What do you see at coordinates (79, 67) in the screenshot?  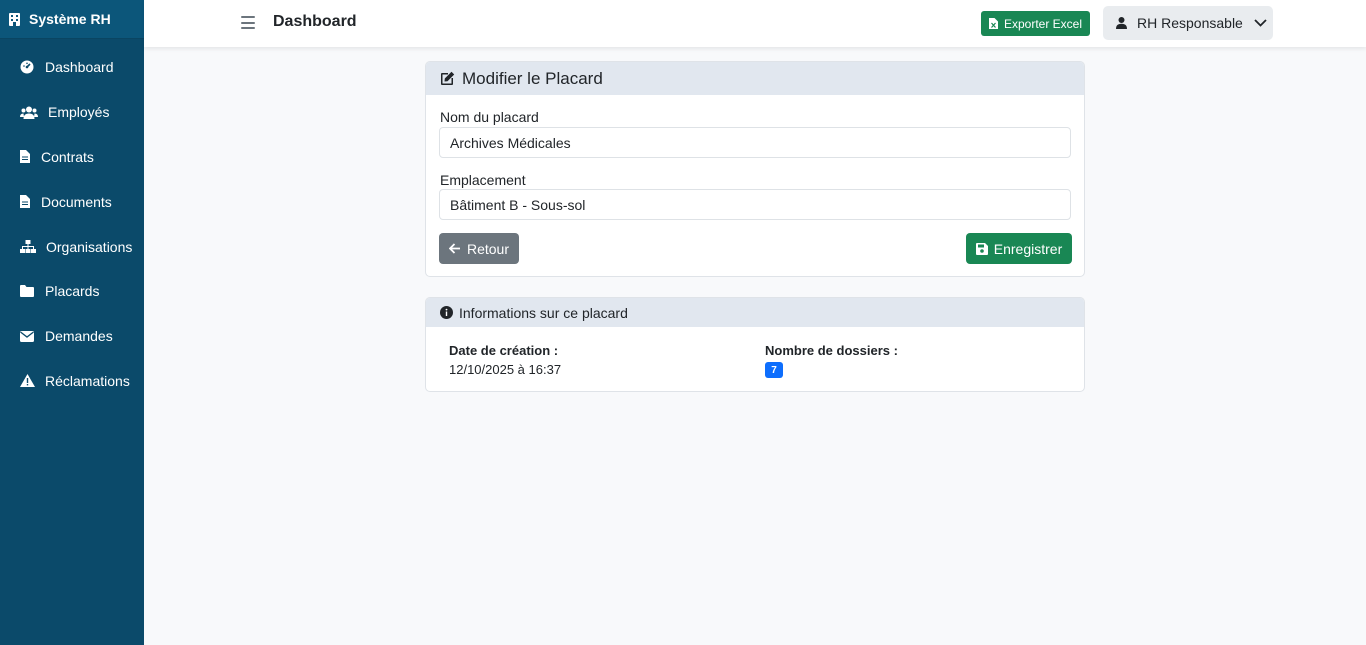 I see `sidebar-item-label: Dashboard` at bounding box center [79, 67].